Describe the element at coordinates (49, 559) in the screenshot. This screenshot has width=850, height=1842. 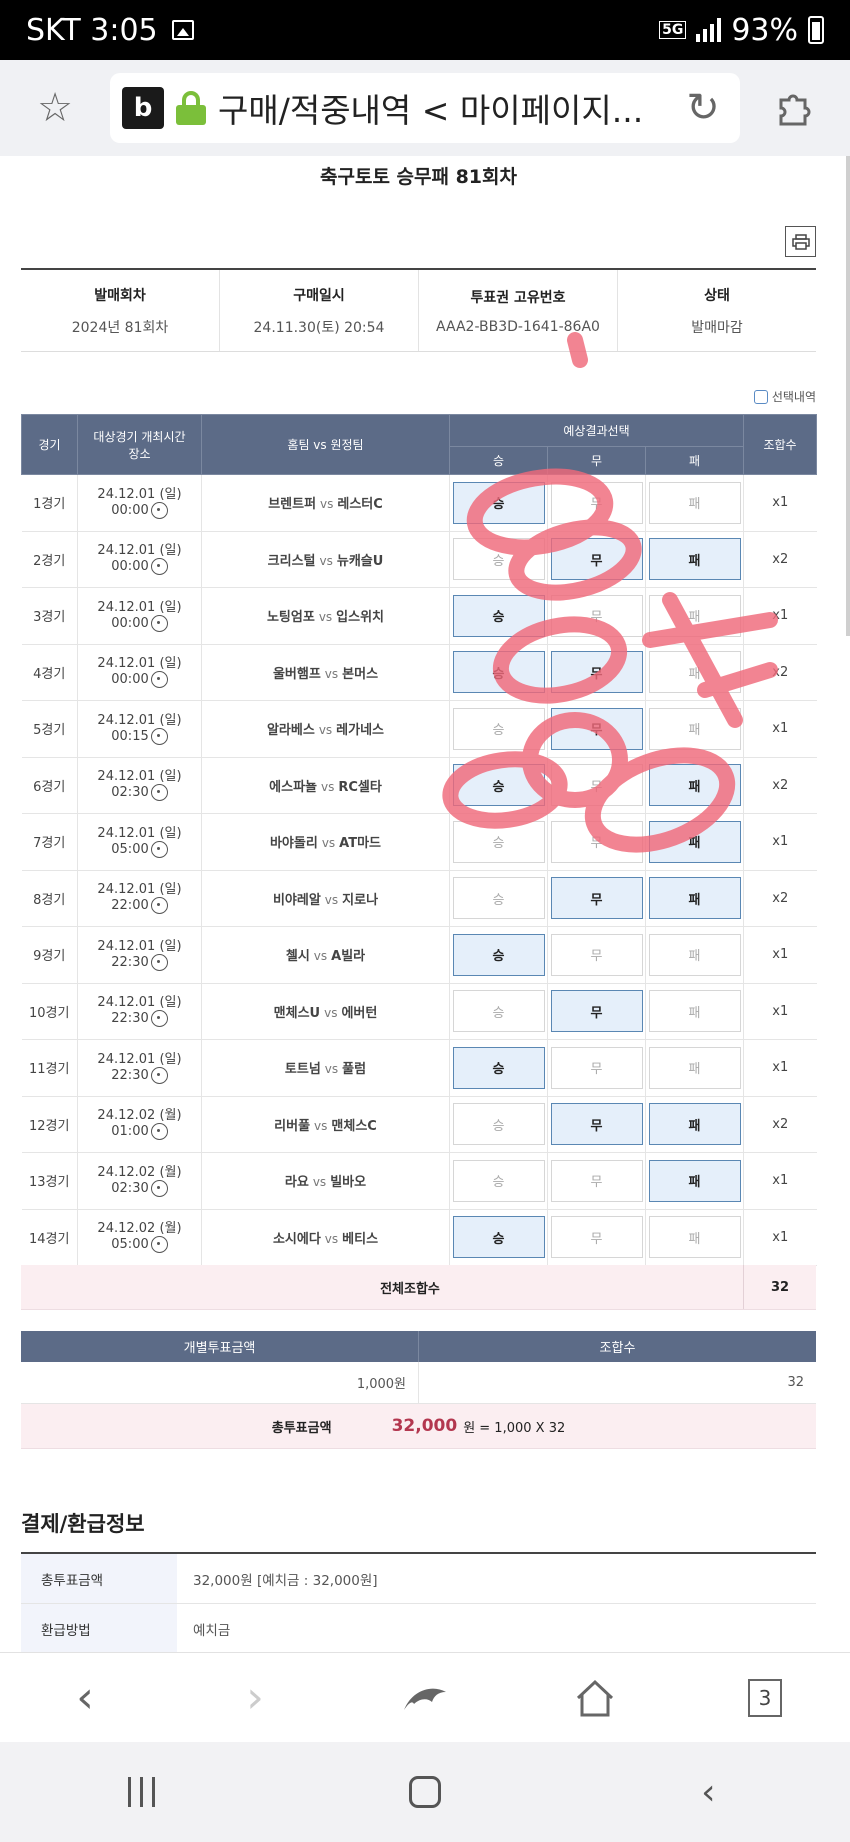
I see `game-number: 2경기` at that location.